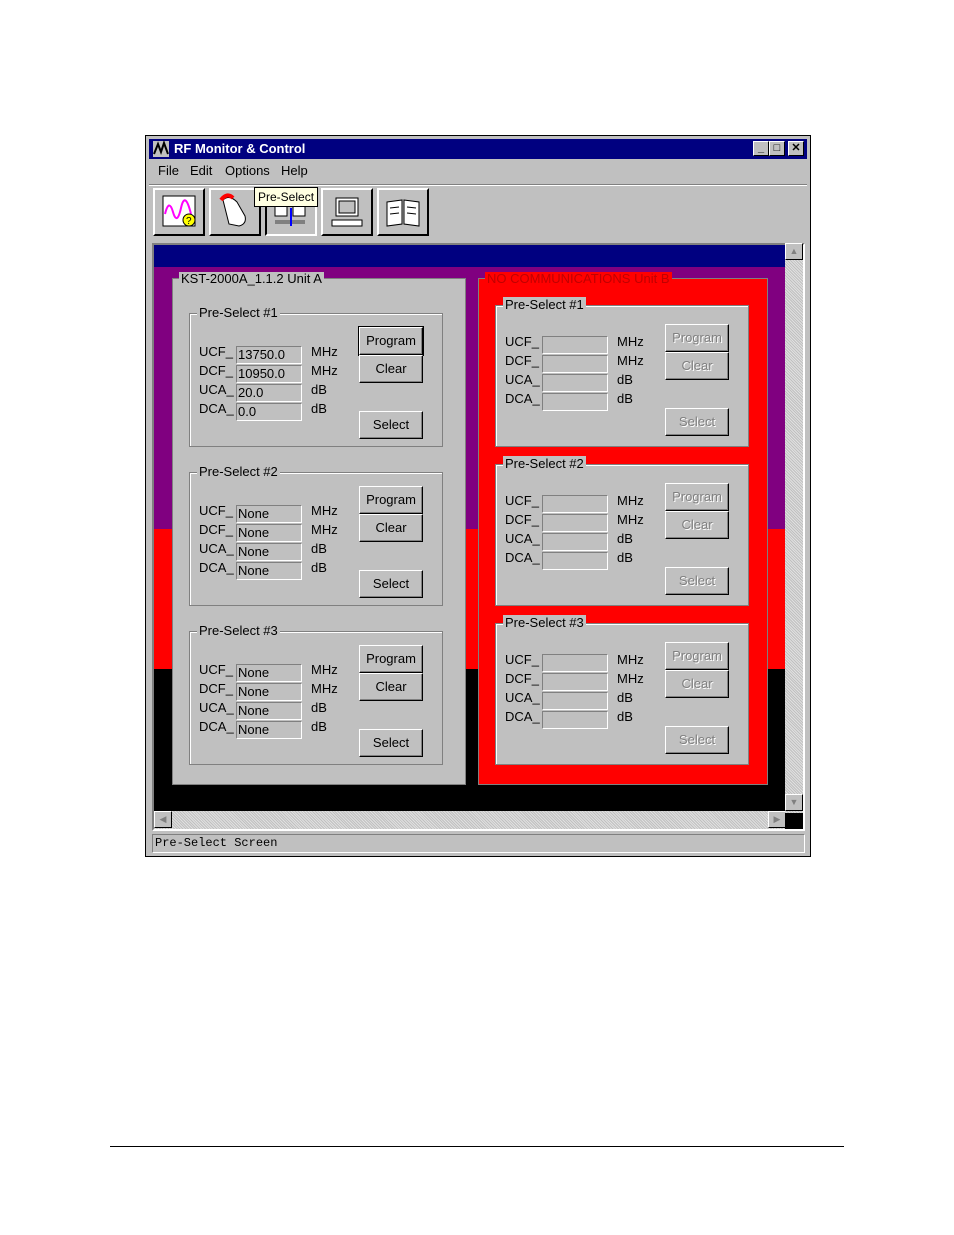 This screenshot has height=1235, width=954. What do you see at coordinates (794, 528) in the screenshot?
I see `vertical-scrollbar: ▲ ▼` at bounding box center [794, 528].